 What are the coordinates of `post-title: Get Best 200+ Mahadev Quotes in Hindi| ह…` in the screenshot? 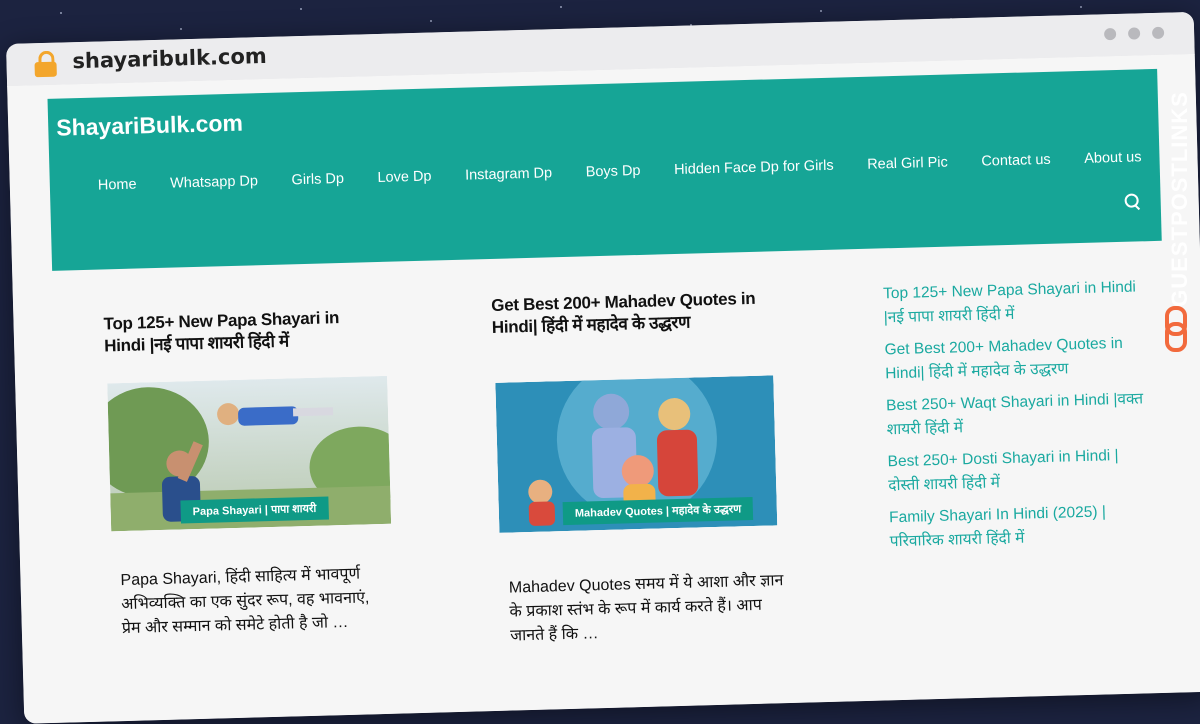 It's located at (624, 313).